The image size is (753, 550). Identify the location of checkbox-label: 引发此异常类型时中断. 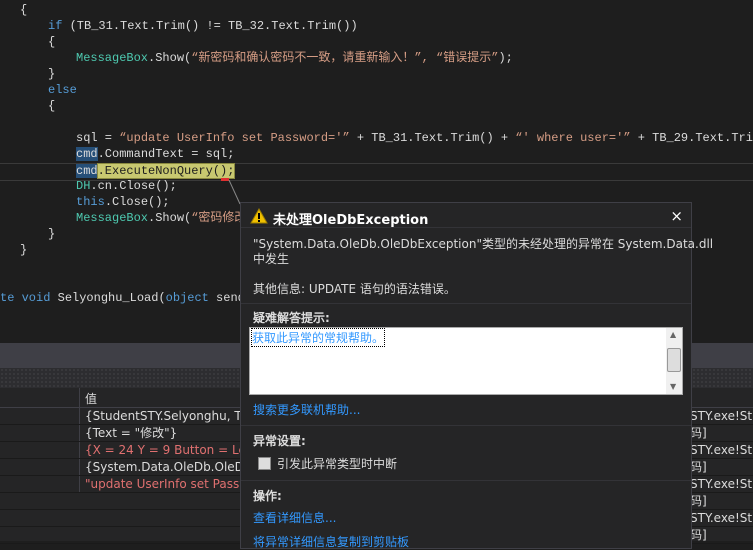
(337, 463).